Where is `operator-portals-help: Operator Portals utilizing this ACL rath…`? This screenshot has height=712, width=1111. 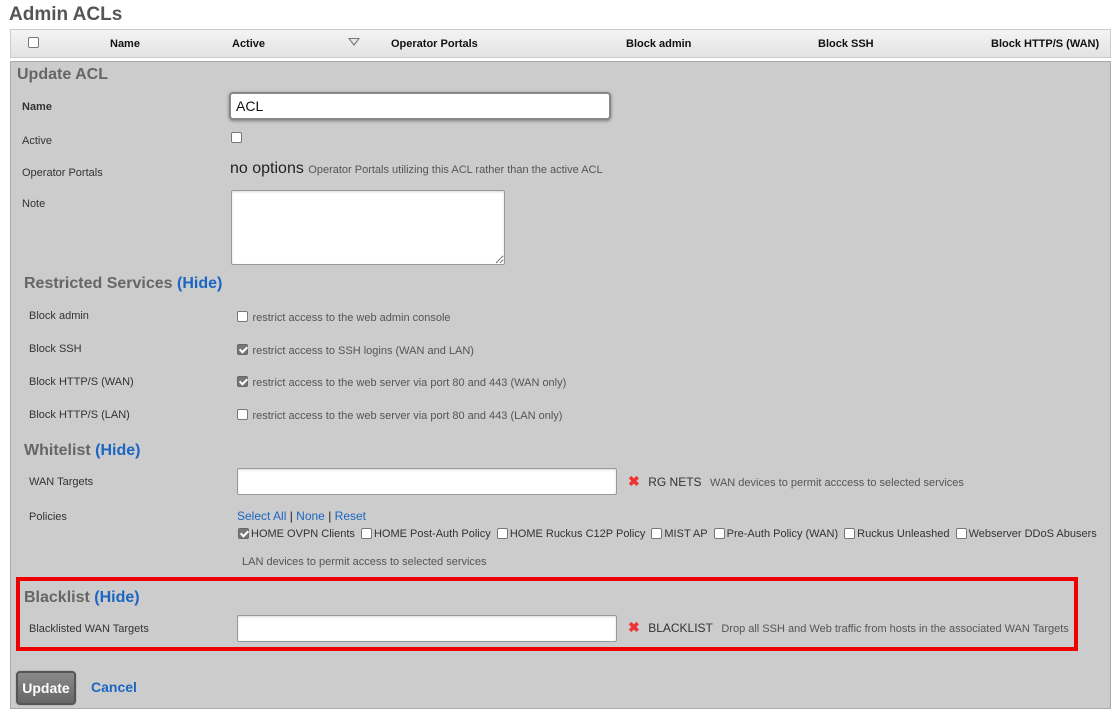
operator-portals-help: Operator Portals utilizing this ACL rath… is located at coordinates (455, 170).